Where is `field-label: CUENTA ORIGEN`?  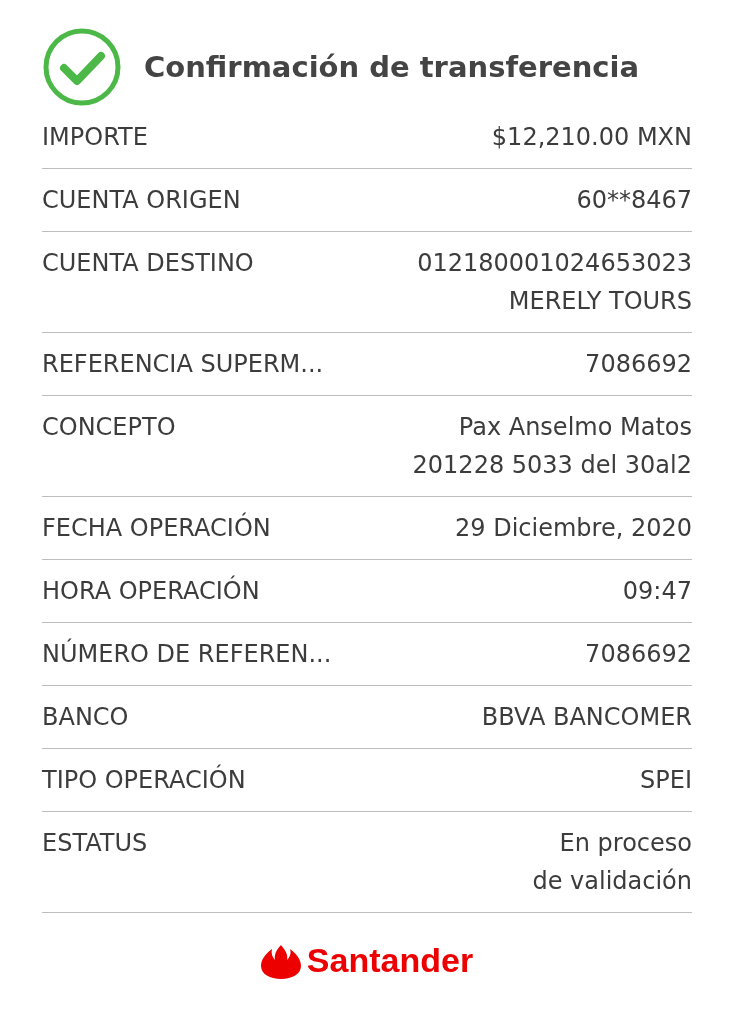
field-label: CUENTA ORIGEN is located at coordinates (141, 200).